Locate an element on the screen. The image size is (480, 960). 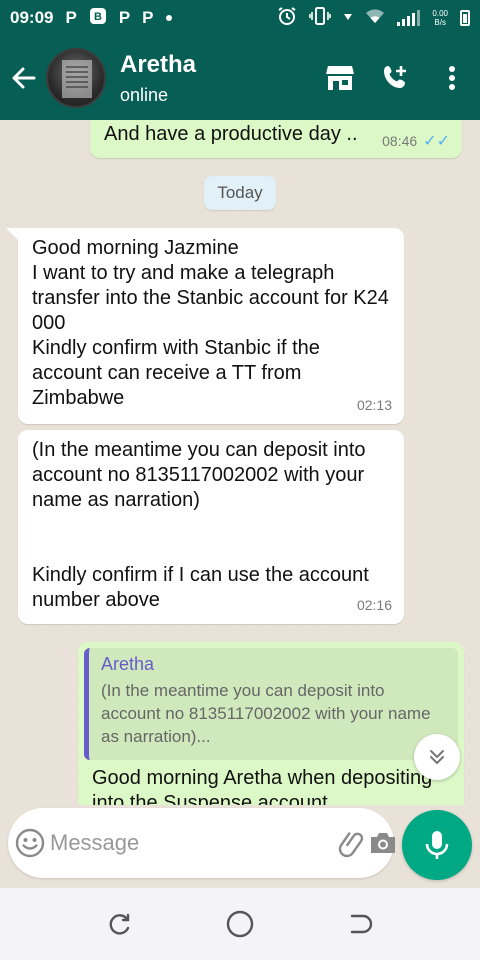
system-icons: 0.00 B/s is located at coordinates (373, 18).